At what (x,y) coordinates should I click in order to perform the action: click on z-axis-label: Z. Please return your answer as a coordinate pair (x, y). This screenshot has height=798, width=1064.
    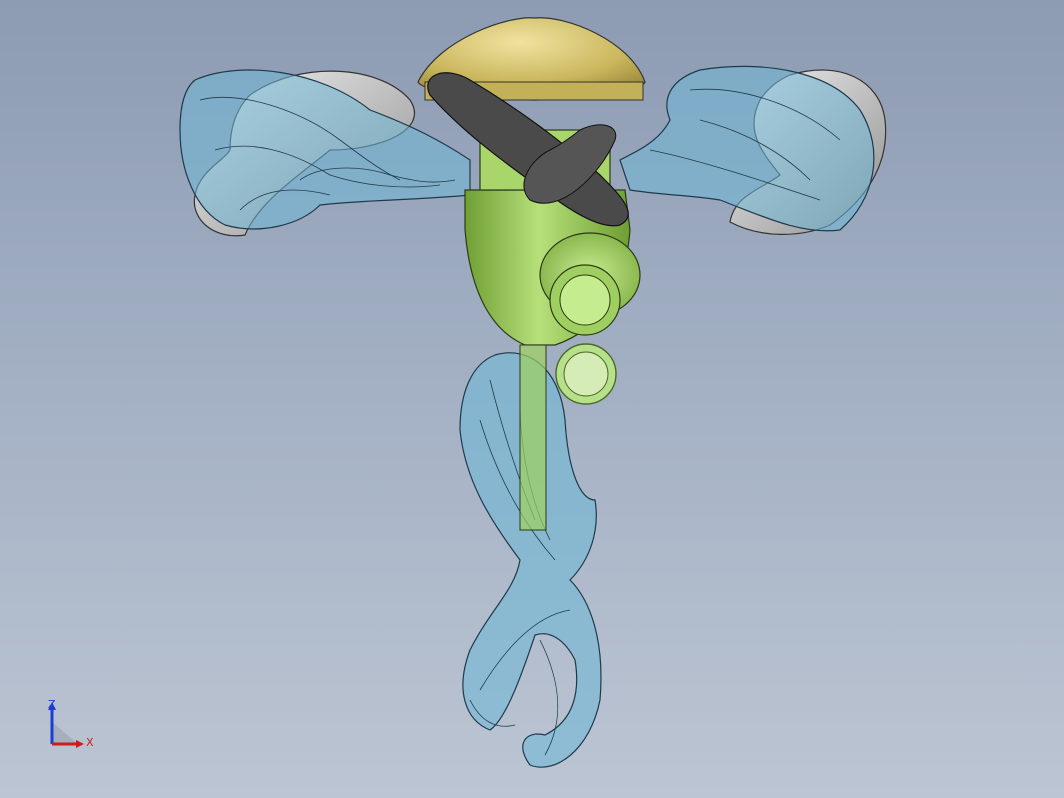
    Looking at the image, I should click on (52, 704).